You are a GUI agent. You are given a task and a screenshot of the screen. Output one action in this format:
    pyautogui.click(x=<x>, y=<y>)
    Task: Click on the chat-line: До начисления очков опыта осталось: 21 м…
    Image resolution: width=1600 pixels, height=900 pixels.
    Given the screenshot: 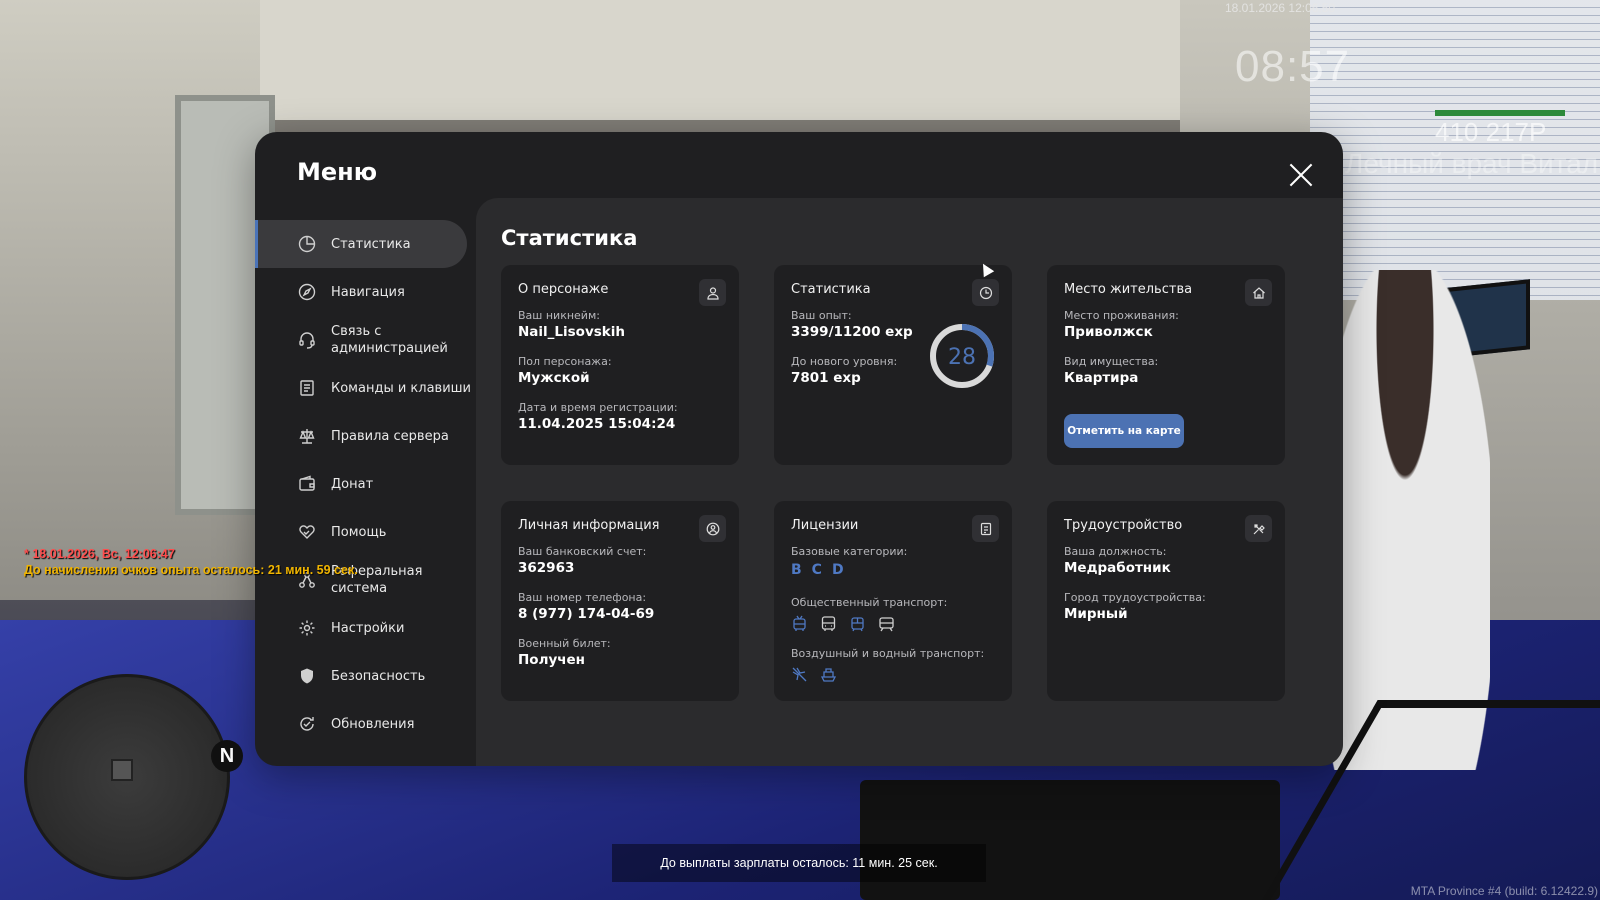 What is the action you would take?
    pyautogui.click(x=191, y=570)
    